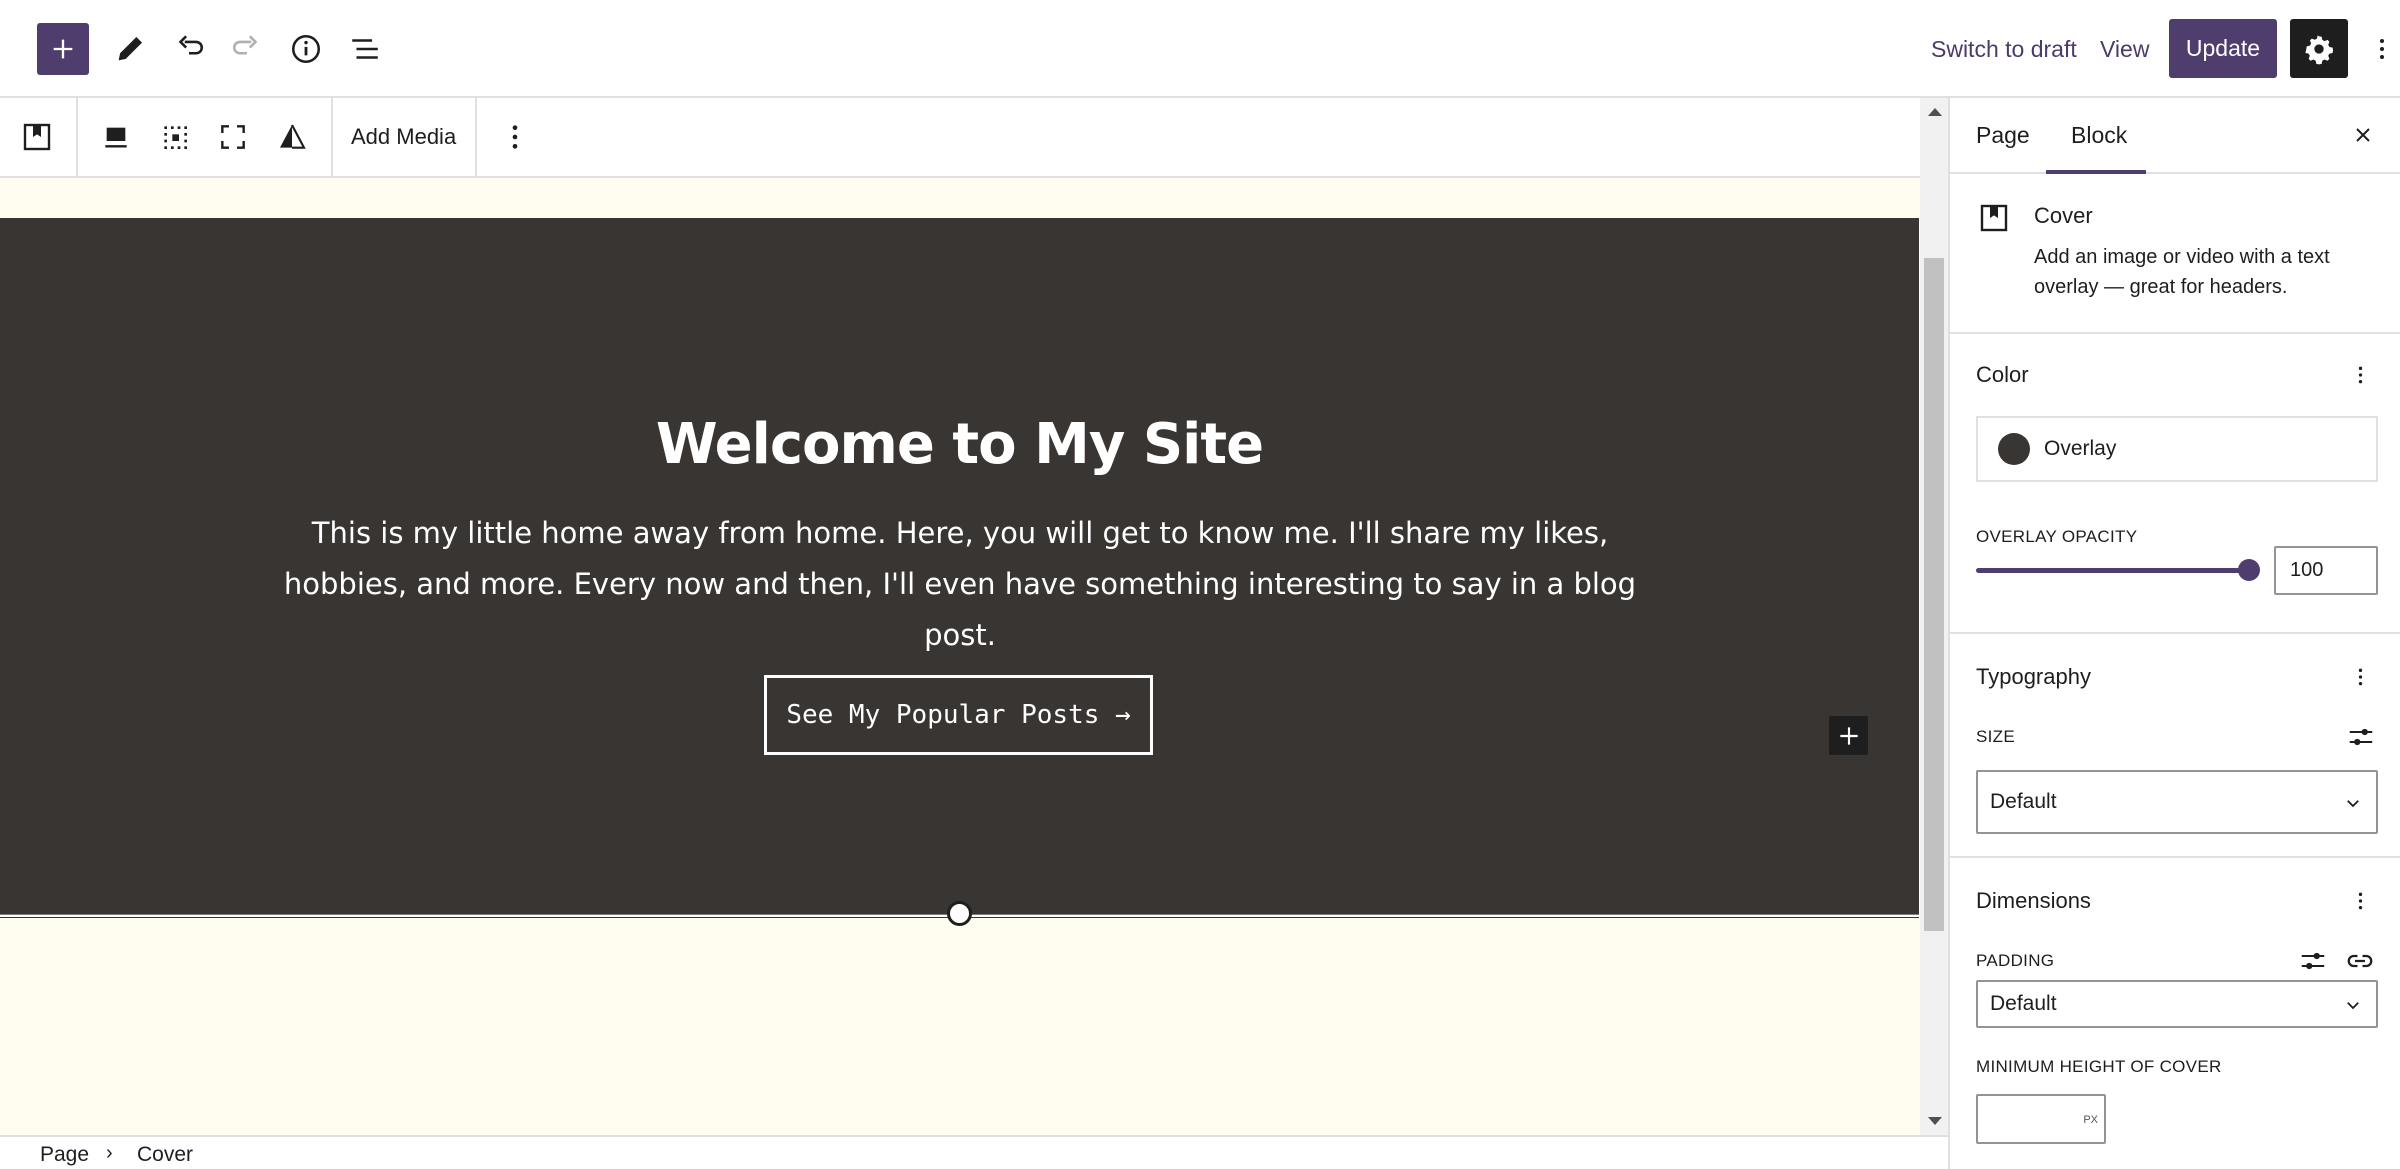 The image size is (2400, 1169). I want to click on overlay-swatch, so click(2014, 449).